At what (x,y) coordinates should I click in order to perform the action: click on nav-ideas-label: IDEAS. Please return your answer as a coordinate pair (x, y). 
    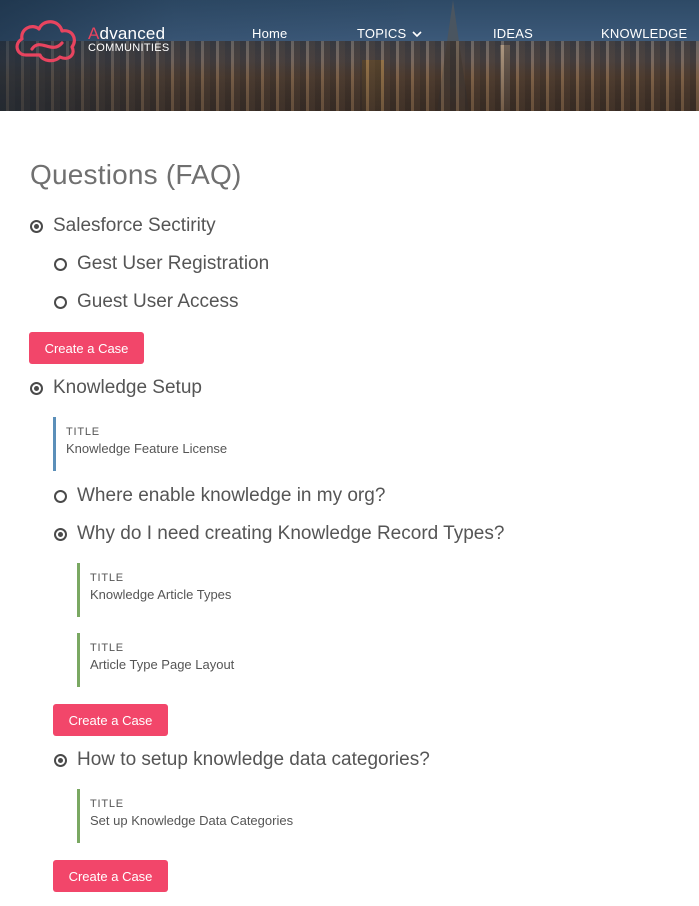
    Looking at the image, I should click on (513, 33).